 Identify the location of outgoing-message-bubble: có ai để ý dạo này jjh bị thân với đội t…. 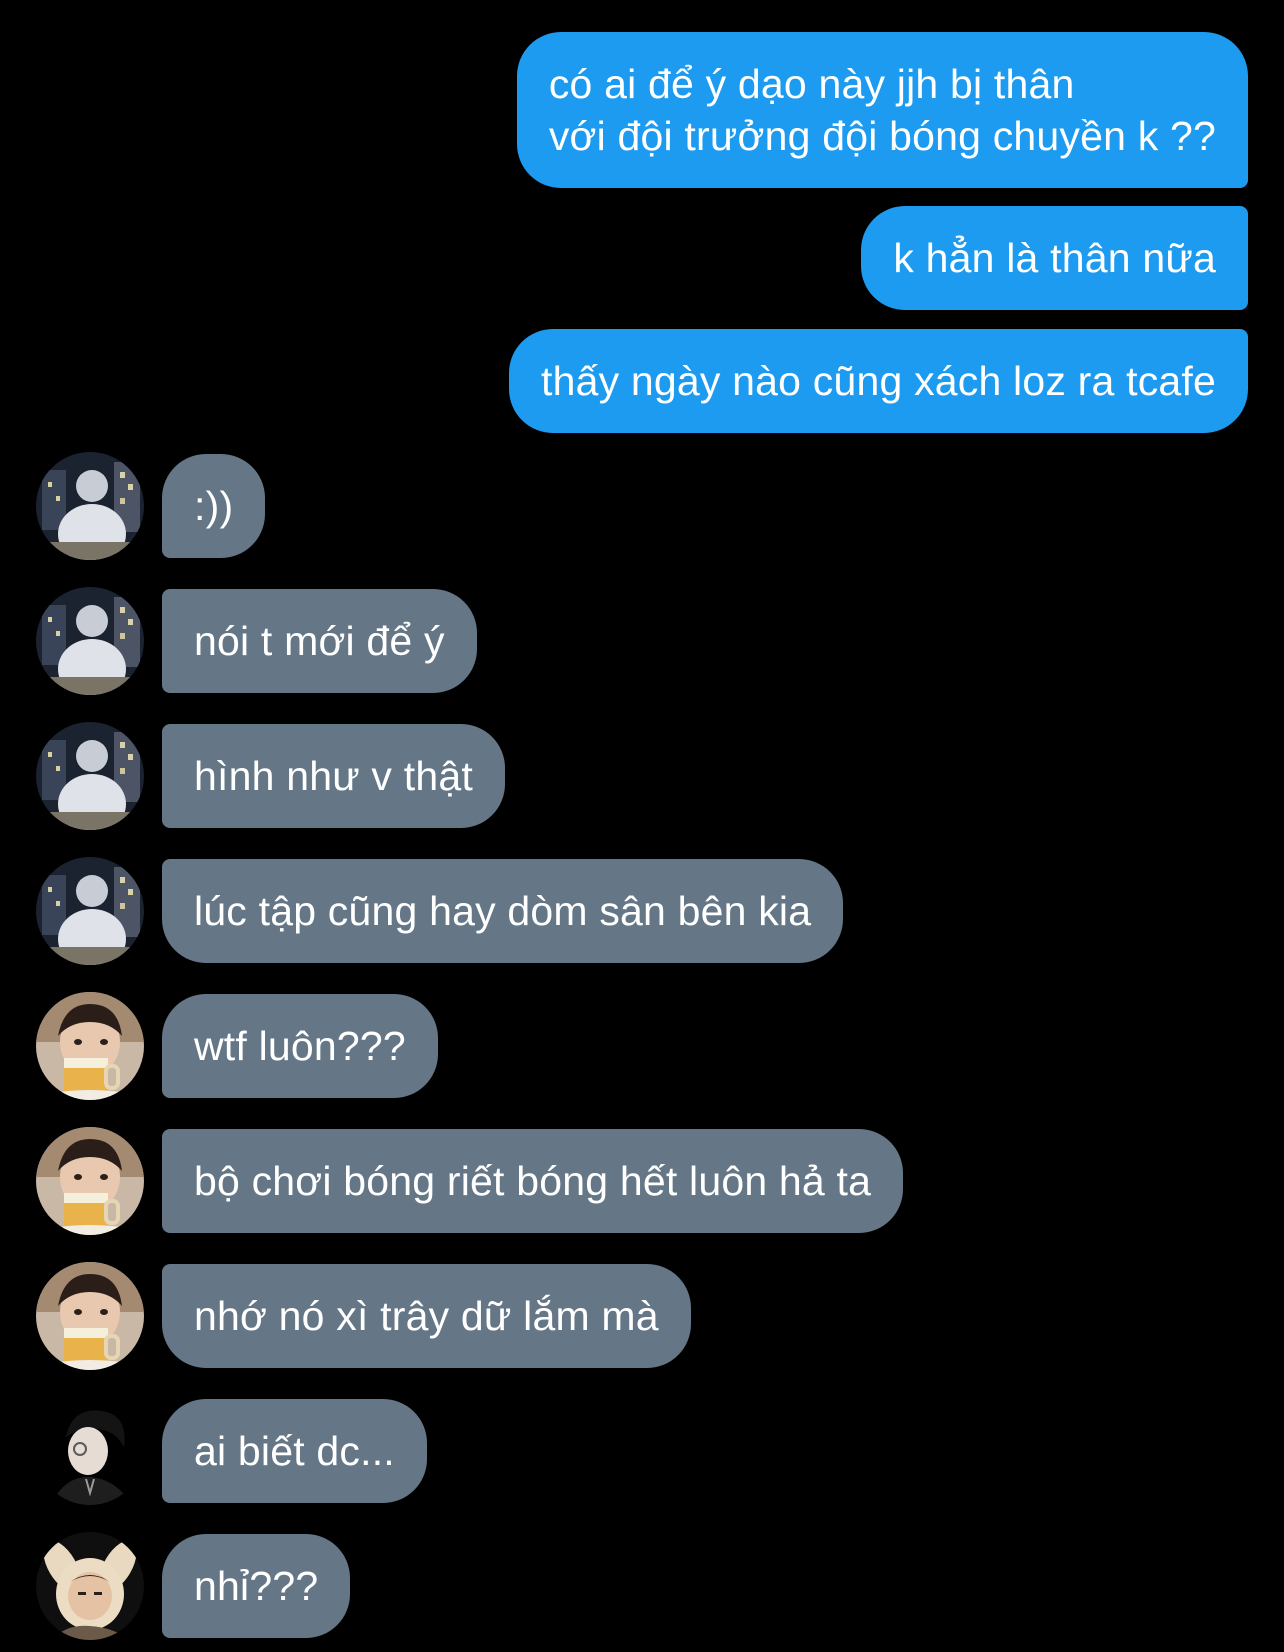
(882, 110).